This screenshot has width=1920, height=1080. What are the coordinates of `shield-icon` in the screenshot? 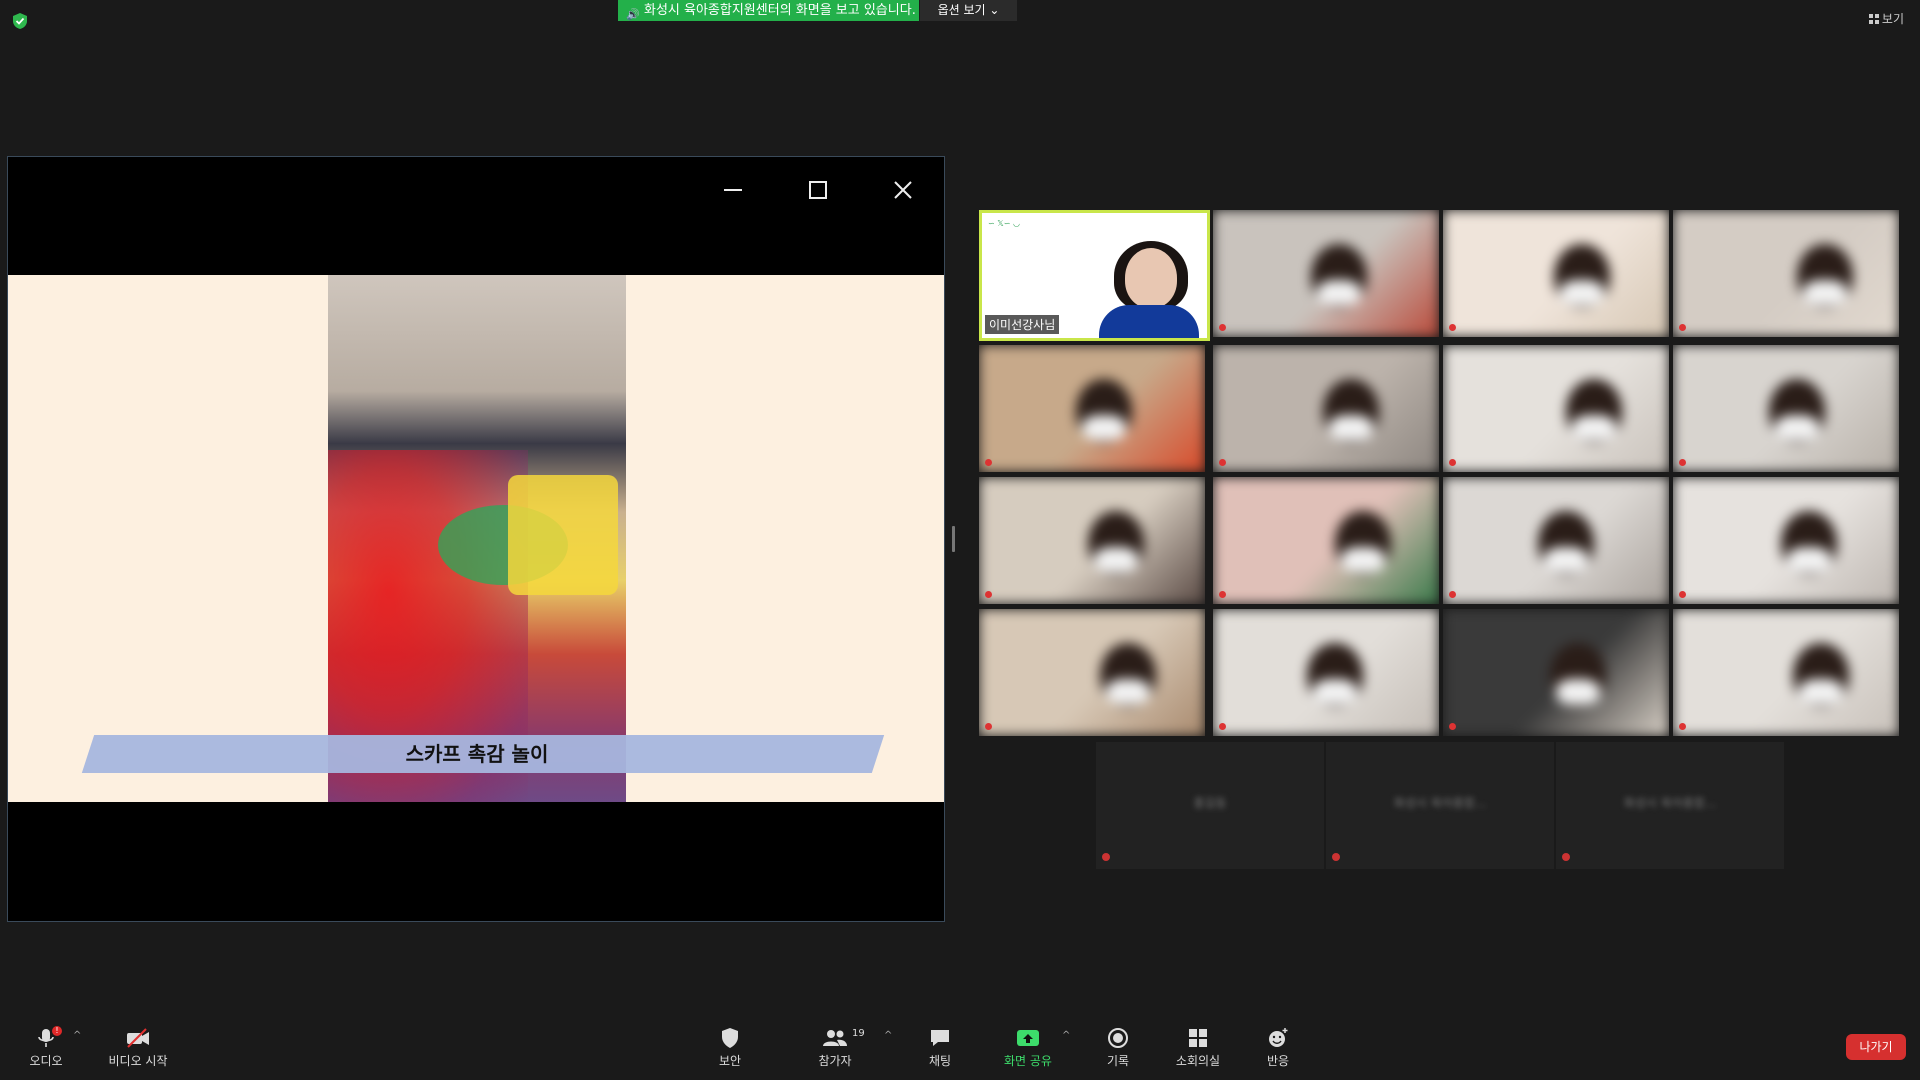 It's located at (20, 21).